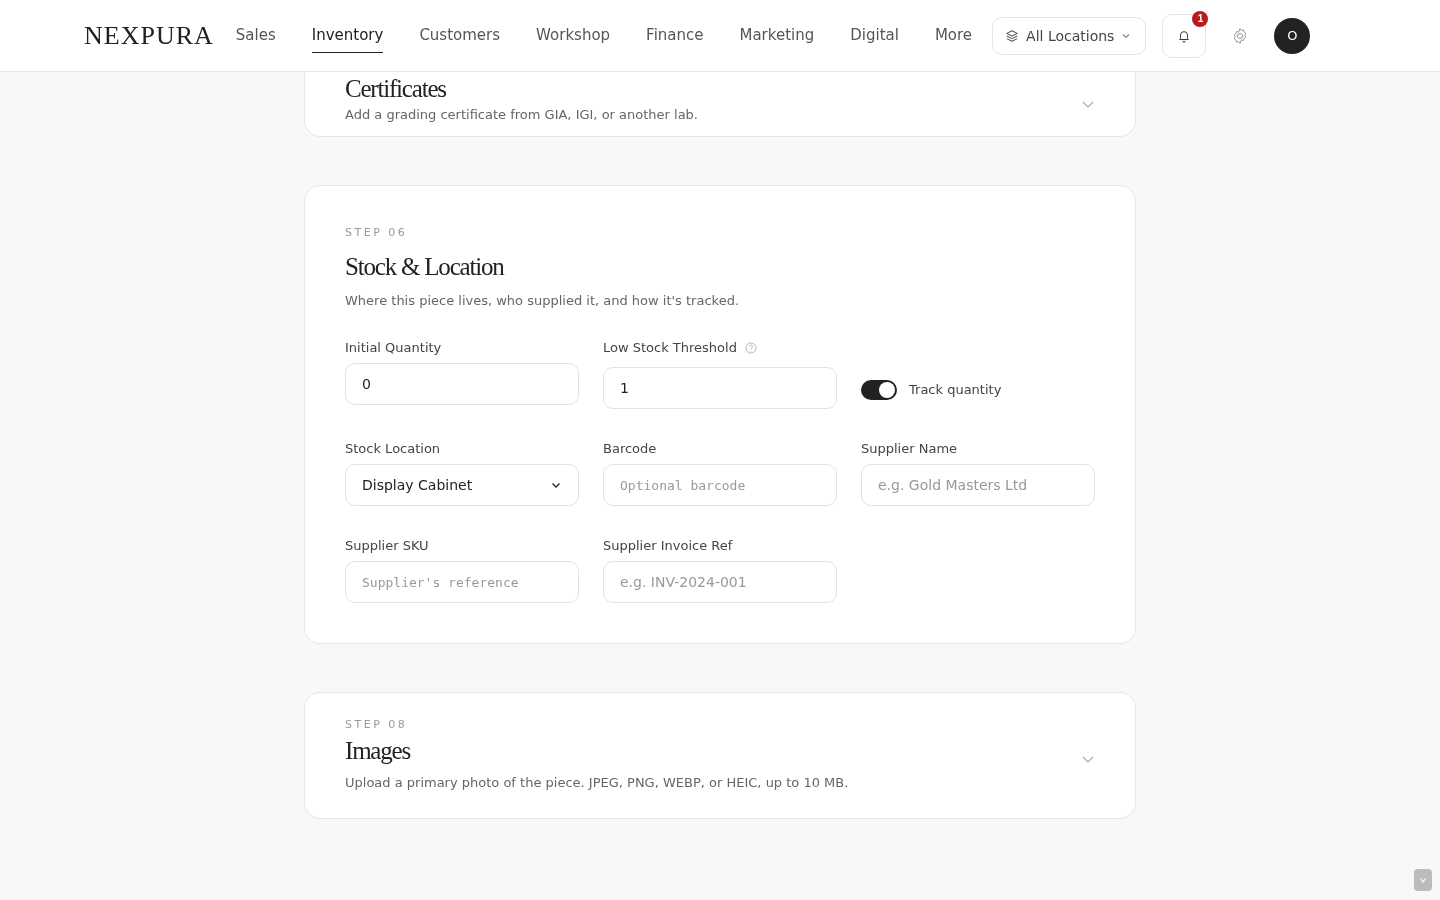  Describe the element at coordinates (1200, 18) in the screenshot. I see `notification-badge: 1` at that location.